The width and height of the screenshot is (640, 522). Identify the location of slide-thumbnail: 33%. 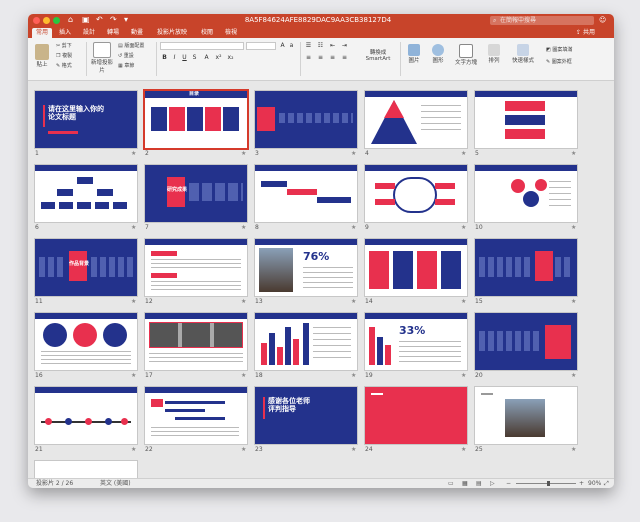
(416, 341).